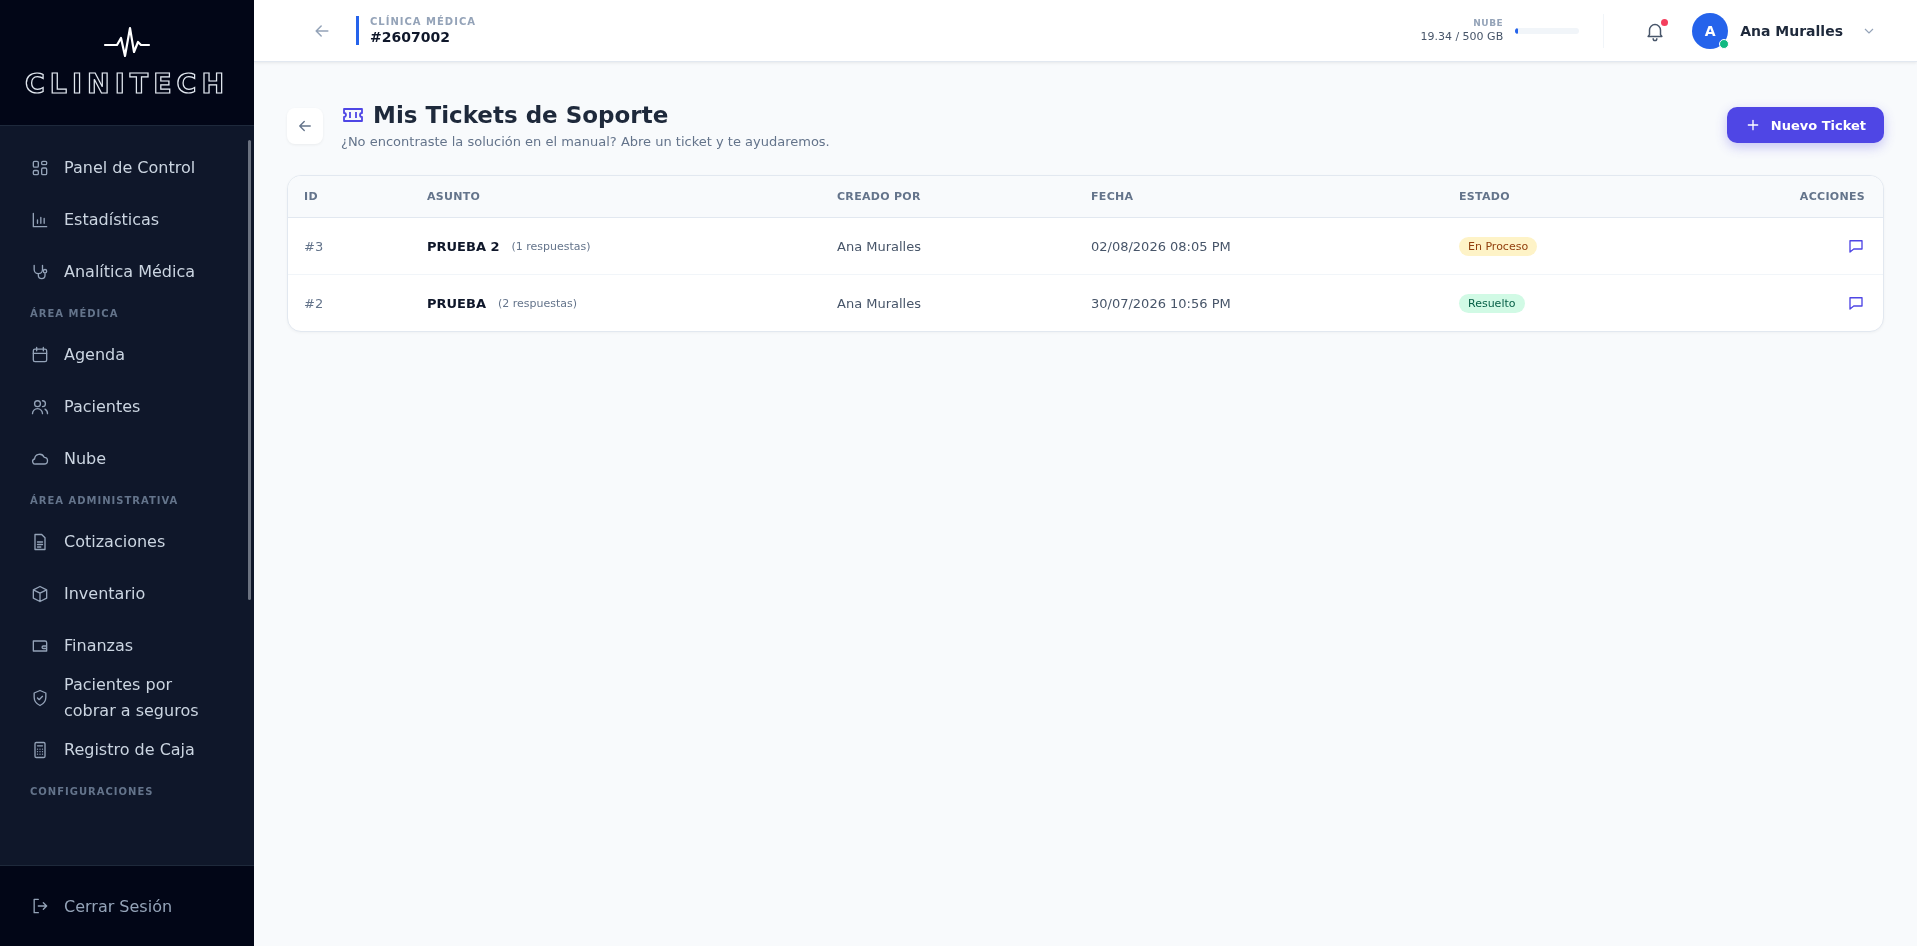 The height and width of the screenshot is (946, 1917). Describe the element at coordinates (521, 115) in the screenshot. I see `page-title: Mis Tickets de Soporte` at that location.